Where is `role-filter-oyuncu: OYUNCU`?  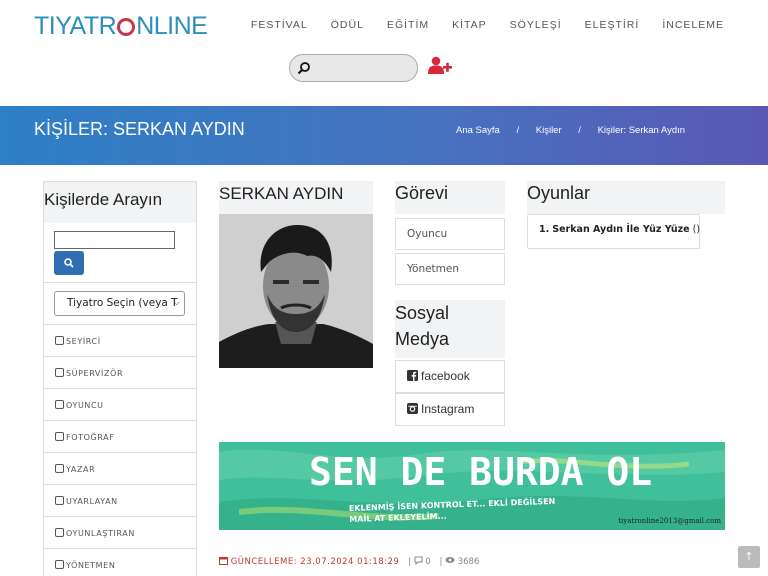 role-filter-oyuncu: OYUNCU is located at coordinates (120, 405).